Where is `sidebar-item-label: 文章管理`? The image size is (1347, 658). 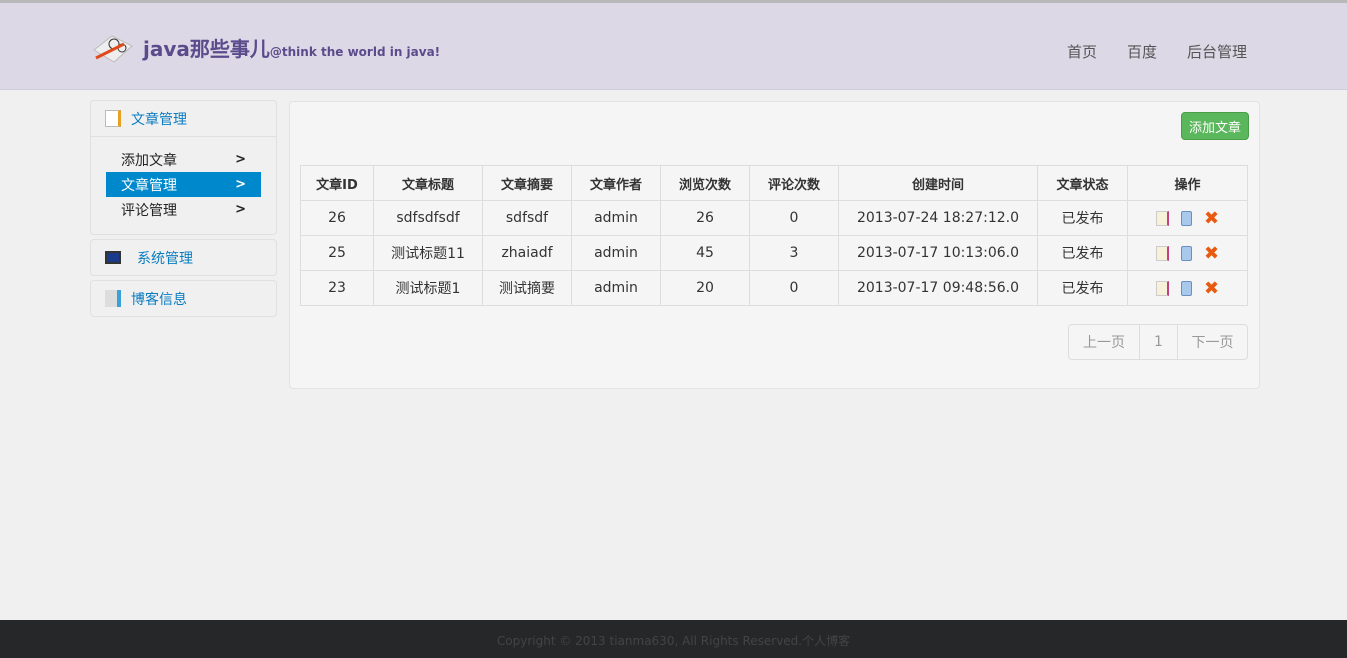 sidebar-item-label: 文章管理 is located at coordinates (149, 185).